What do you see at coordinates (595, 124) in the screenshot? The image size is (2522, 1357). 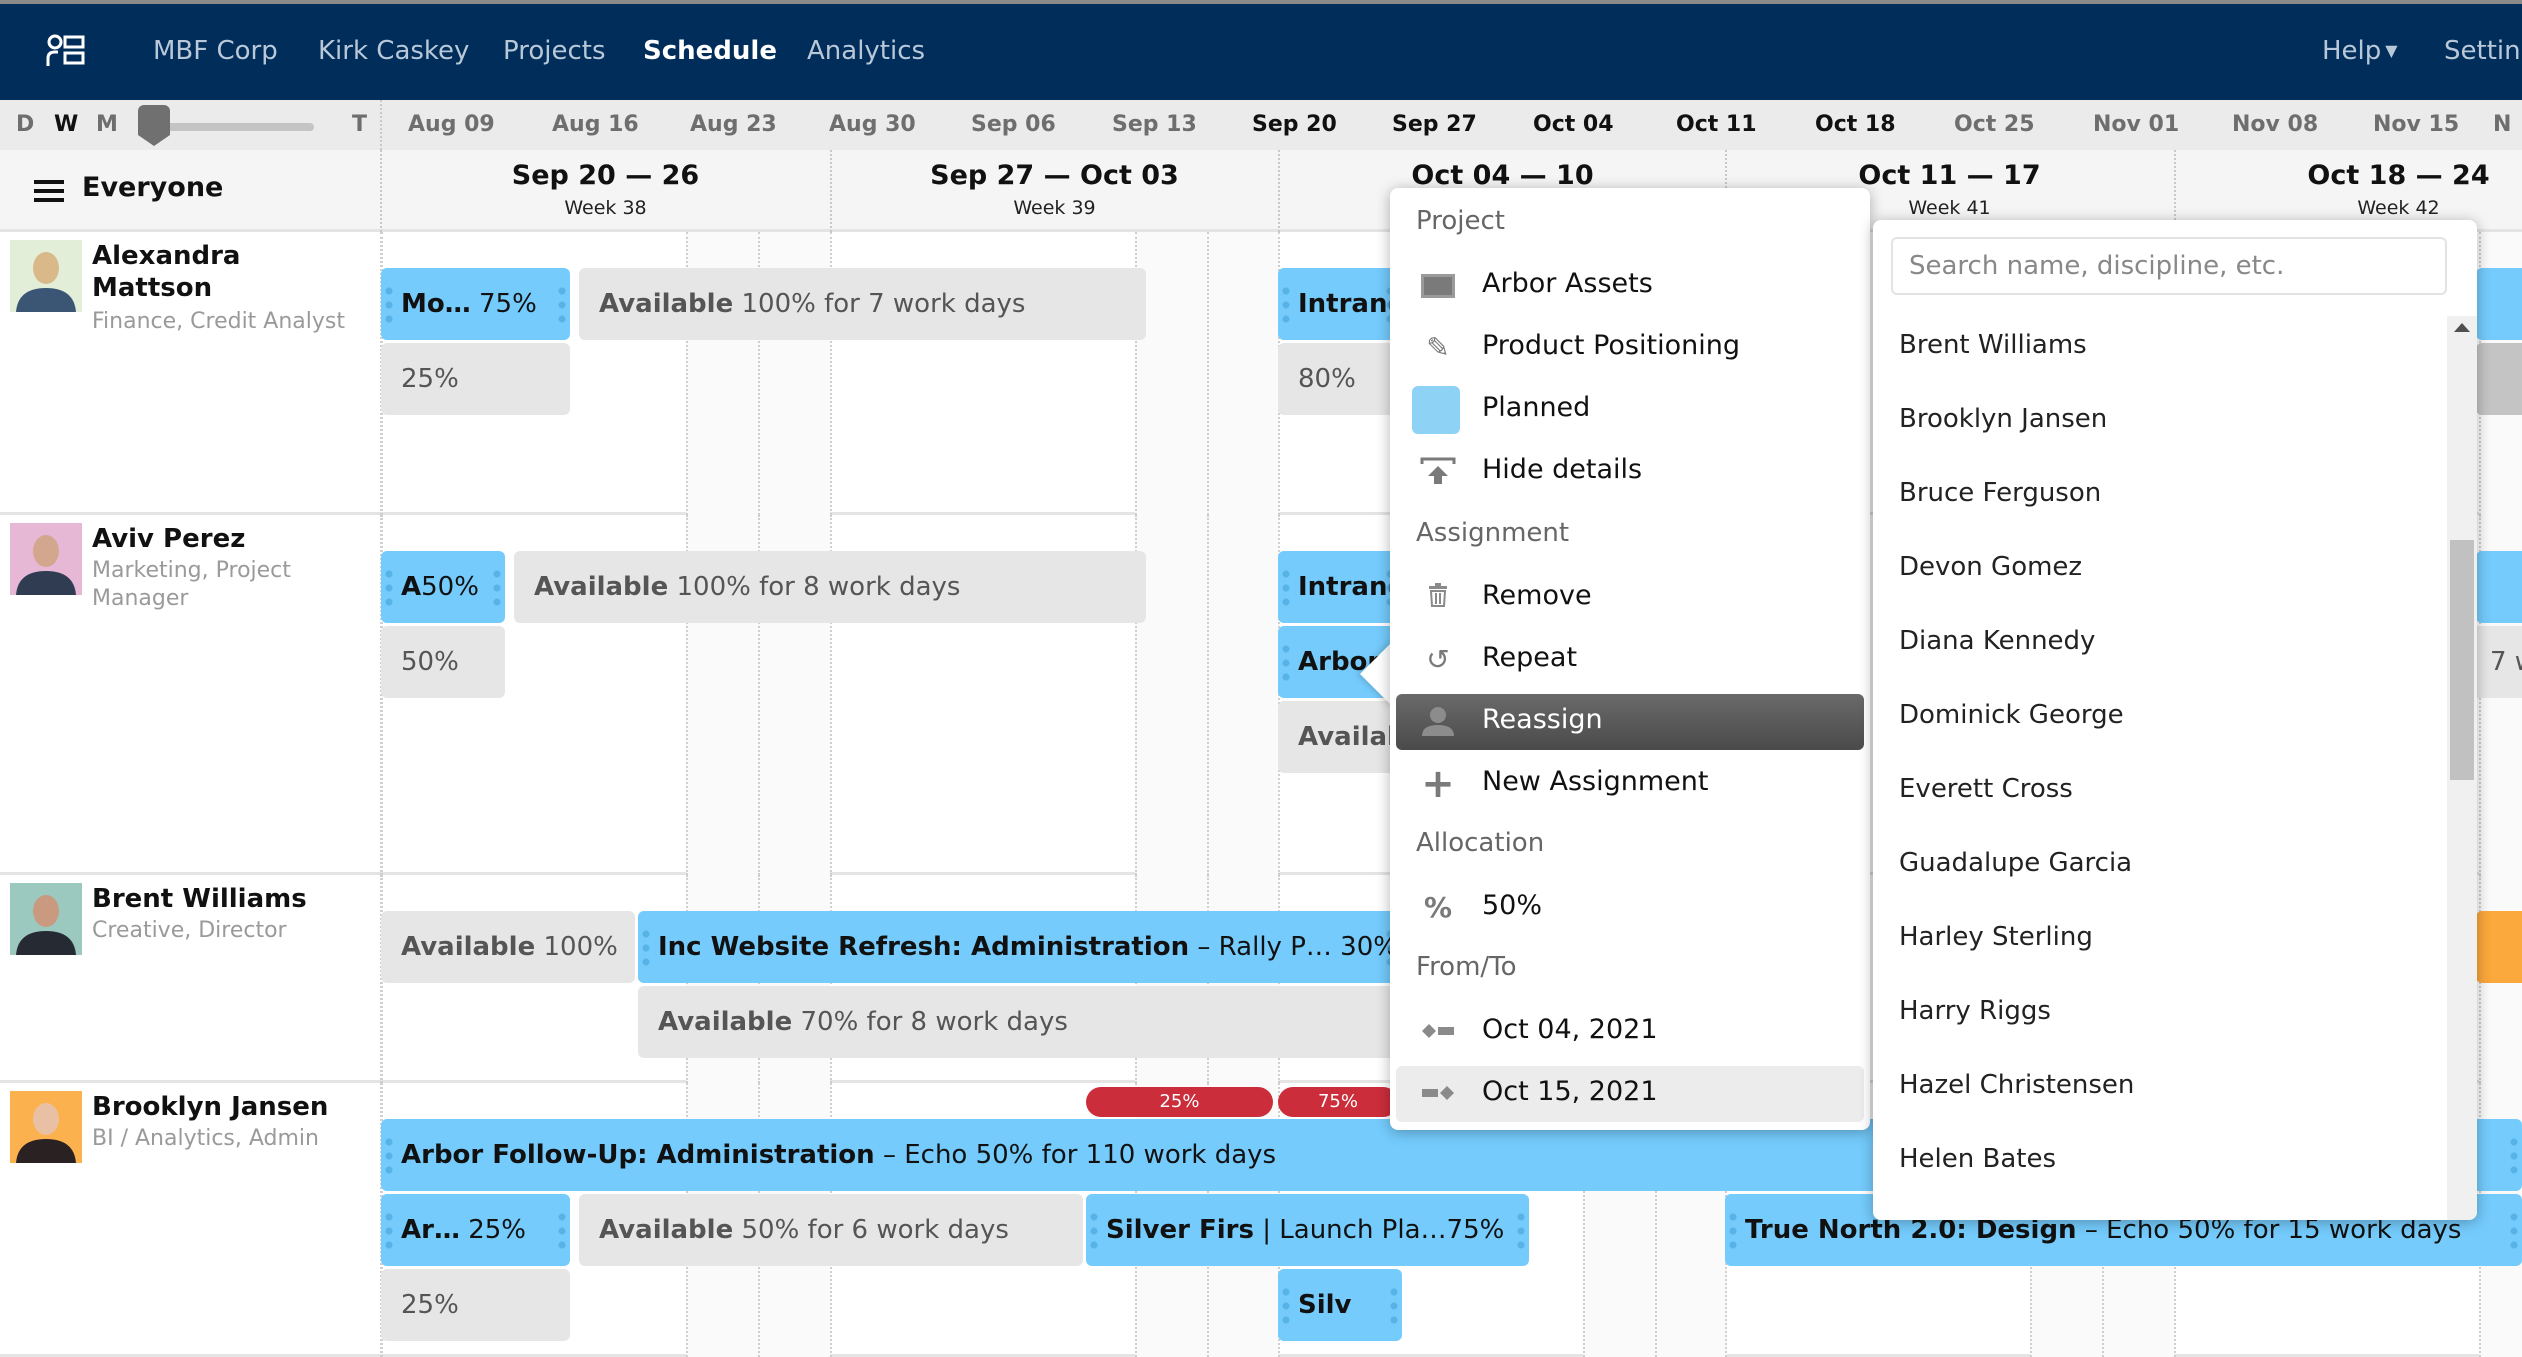 I see `ruler-date: Aug 16` at bounding box center [595, 124].